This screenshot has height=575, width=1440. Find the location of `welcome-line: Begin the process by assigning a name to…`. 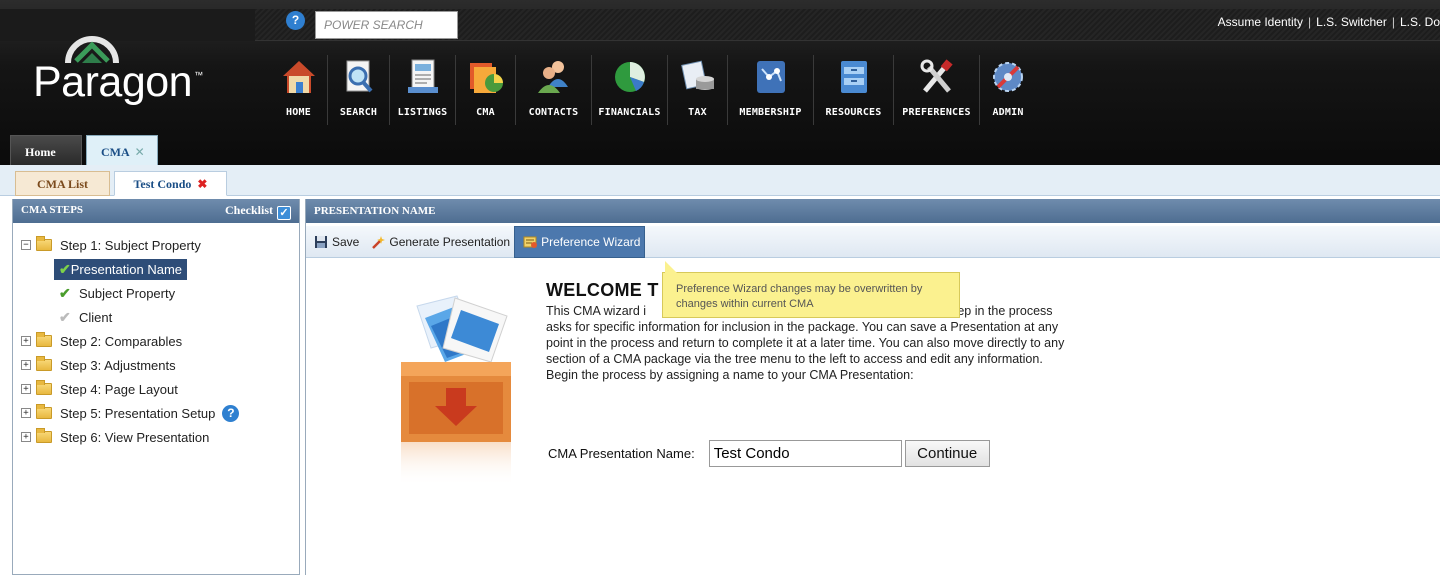

welcome-line: Begin the process by assigning a name to… is located at coordinates (730, 375).